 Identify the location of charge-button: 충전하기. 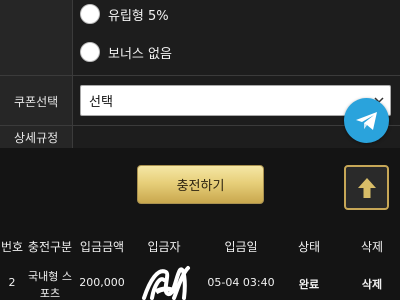
(200, 184).